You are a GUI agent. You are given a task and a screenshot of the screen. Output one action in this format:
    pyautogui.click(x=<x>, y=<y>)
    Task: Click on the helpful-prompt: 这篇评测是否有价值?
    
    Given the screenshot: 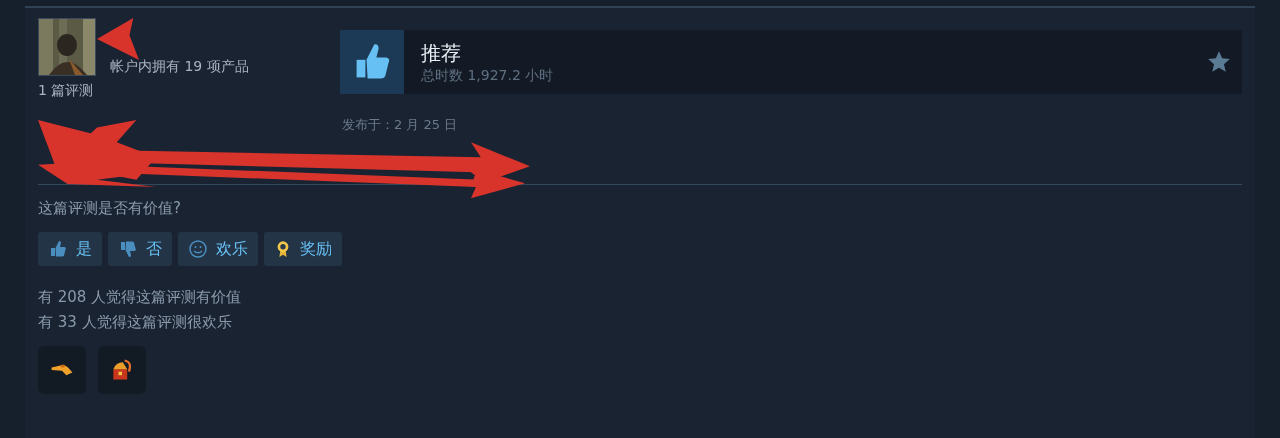 What is the action you would take?
    pyautogui.click(x=110, y=208)
    